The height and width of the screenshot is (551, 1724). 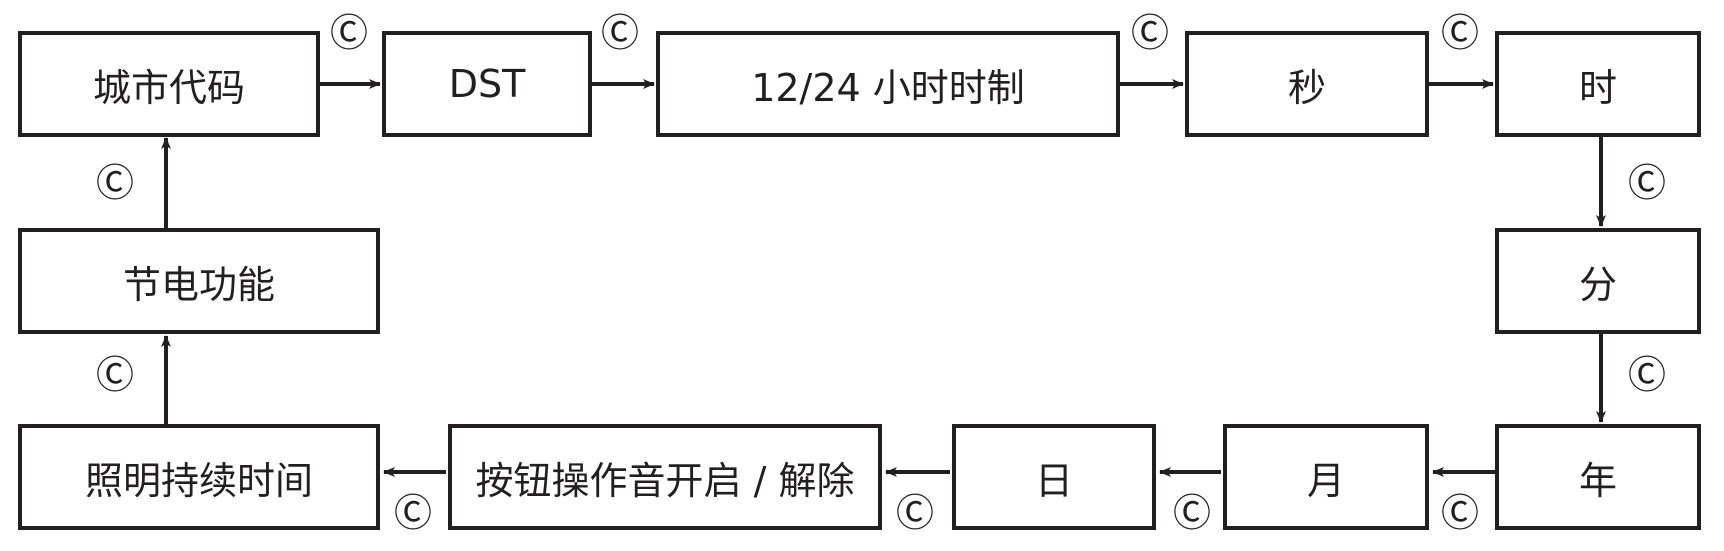 What do you see at coordinates (1598, 281) in the screenshot?
I see `node-minute: 分` at bounding box center [1598, 281].